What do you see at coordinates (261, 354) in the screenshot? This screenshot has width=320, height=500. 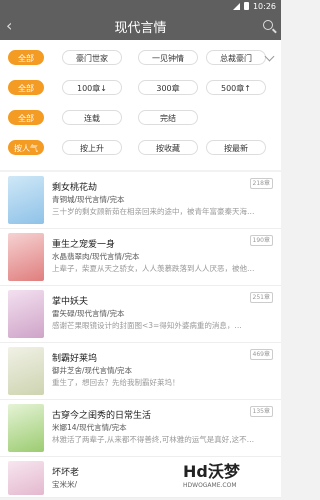 I see `chapter-badge: 469章` at bounding box center [261, 354].